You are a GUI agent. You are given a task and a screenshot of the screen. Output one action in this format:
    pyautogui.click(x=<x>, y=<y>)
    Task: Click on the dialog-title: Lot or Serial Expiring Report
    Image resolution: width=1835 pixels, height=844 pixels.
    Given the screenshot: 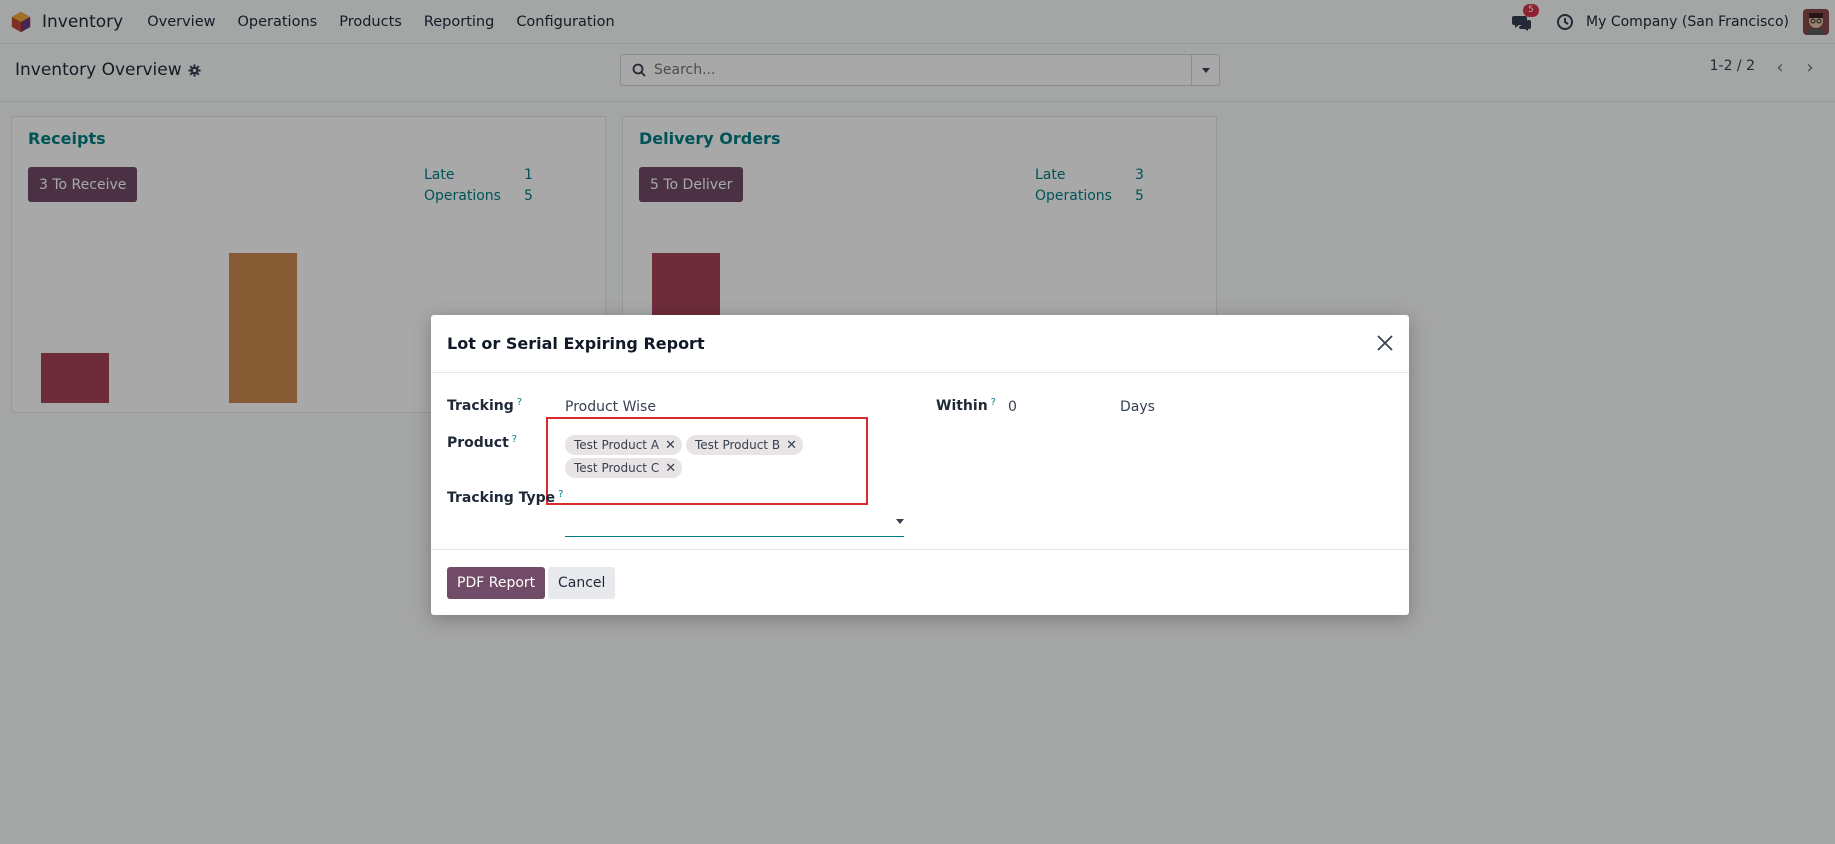 What is the action you would take?
    pyautogui.click(x=576, y=343)
    